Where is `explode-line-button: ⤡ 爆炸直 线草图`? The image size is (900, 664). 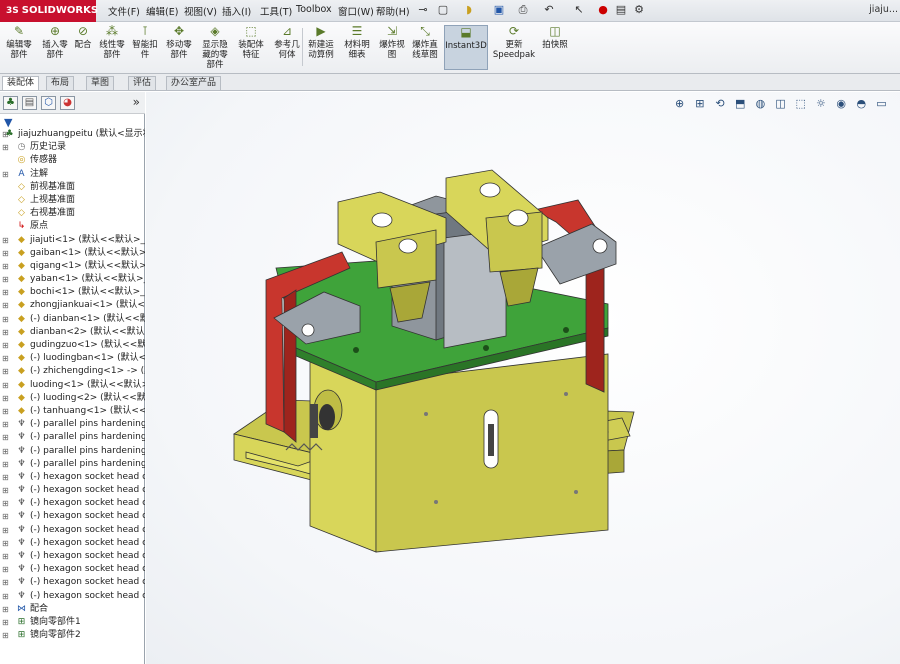
explode-line-button: ⤡ 爆炸直 线草图 is located at coordinates (425, 43).